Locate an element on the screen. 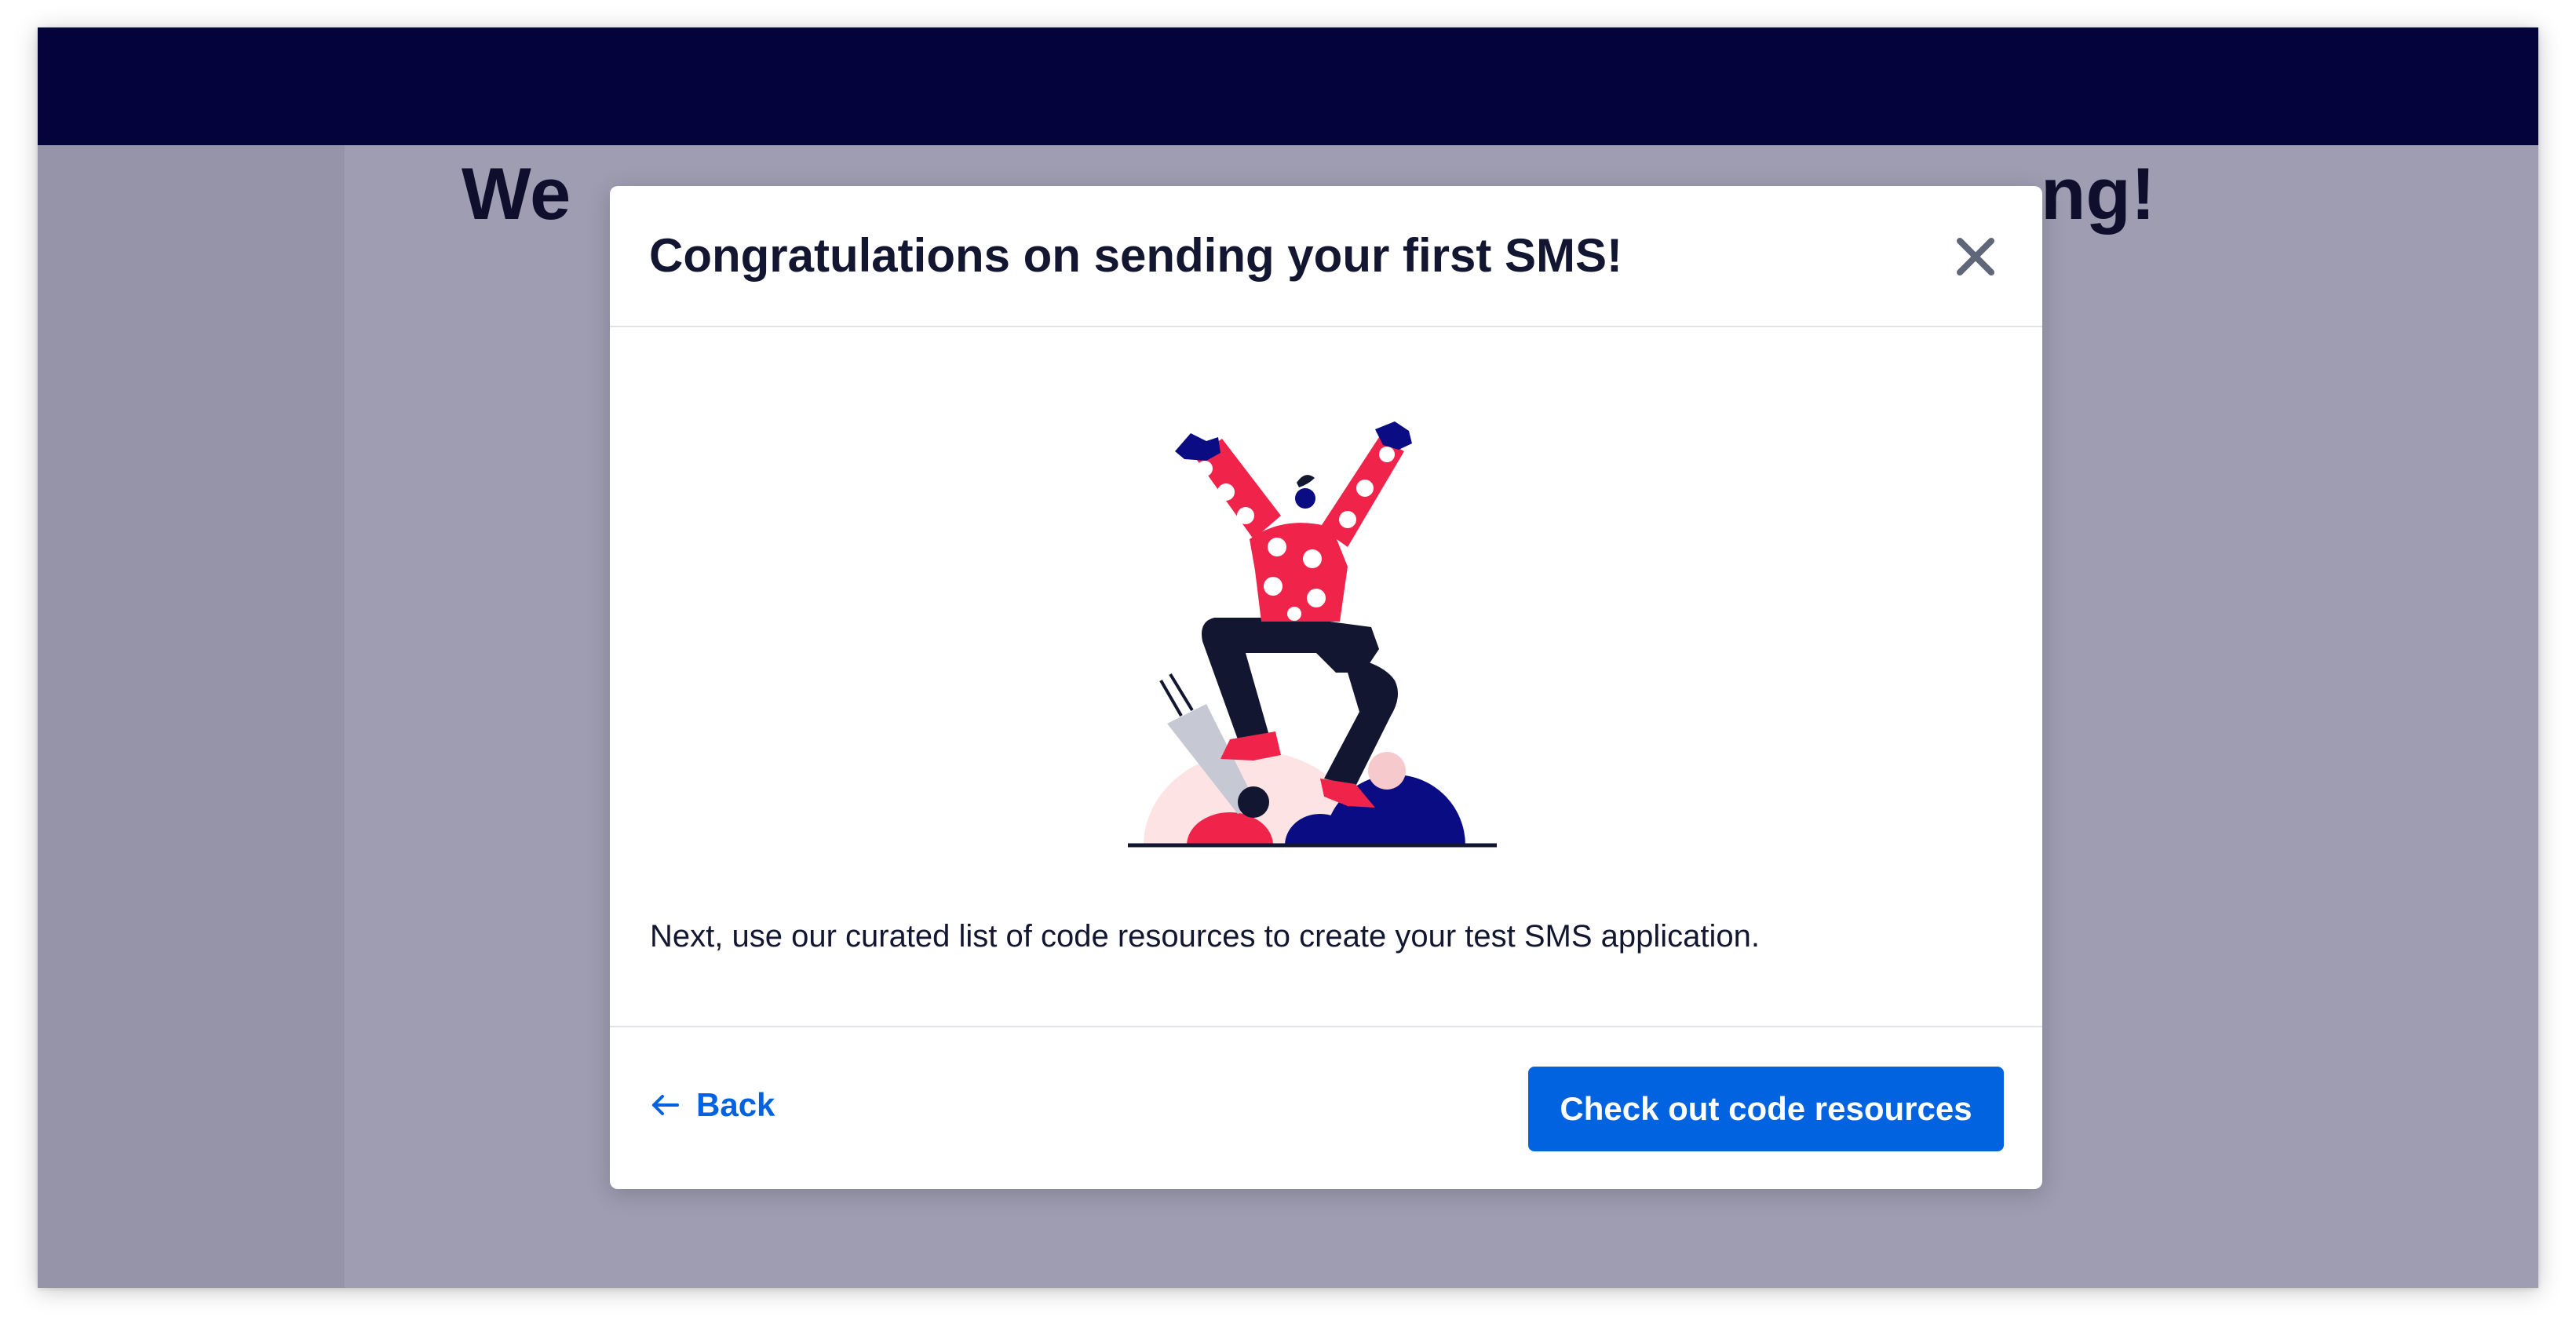 This screenshot has height=1335, width=2576. back-button: Back is located at coordinates (713, 1105).